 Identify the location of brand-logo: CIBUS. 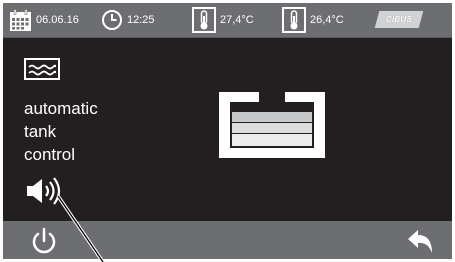
(399, 19).